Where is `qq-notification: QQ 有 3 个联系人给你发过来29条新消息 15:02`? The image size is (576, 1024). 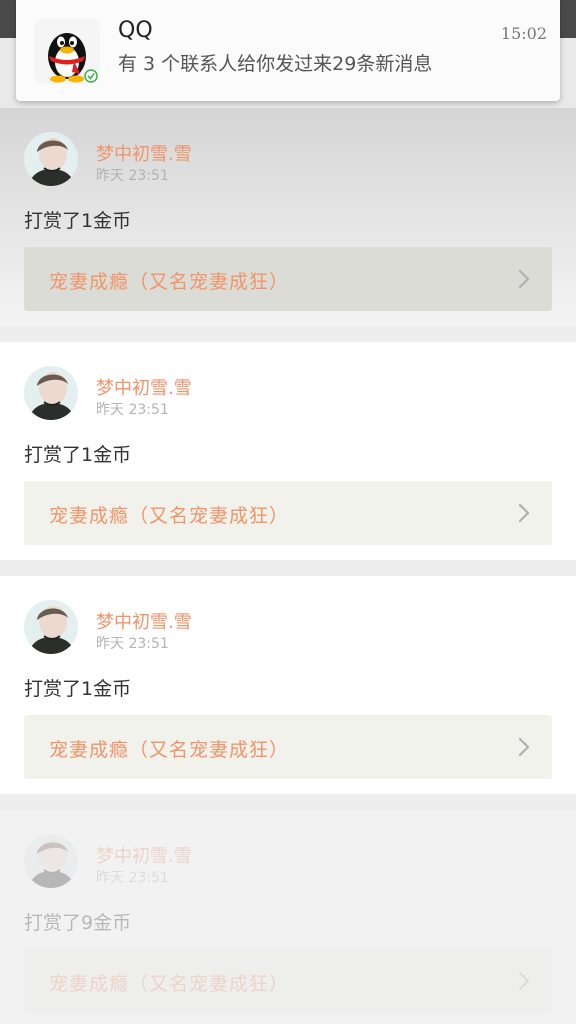 qq-notification: QQ 有 3 个联系人给你发过来29条新消息 15:02 is located at coordinates (288, 50).